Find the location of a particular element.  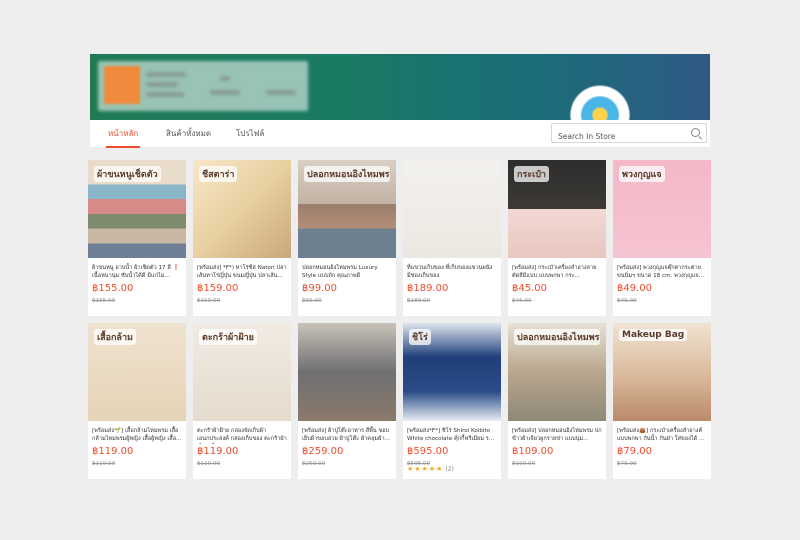

shop-logo is located at coordinates (122, 85).